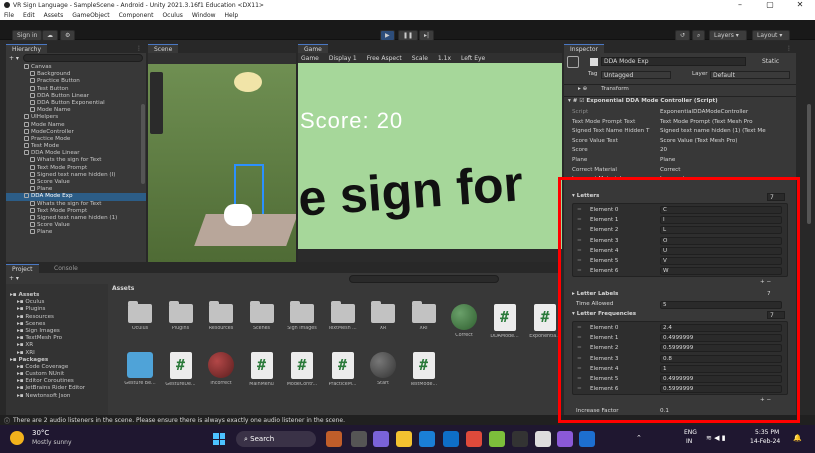 This screenshot has width=815, height=453. What do you see at coordinates (76, 74) in the screenshot?
I see `hierarchy-row: Background` at bounding box center [76, 74].